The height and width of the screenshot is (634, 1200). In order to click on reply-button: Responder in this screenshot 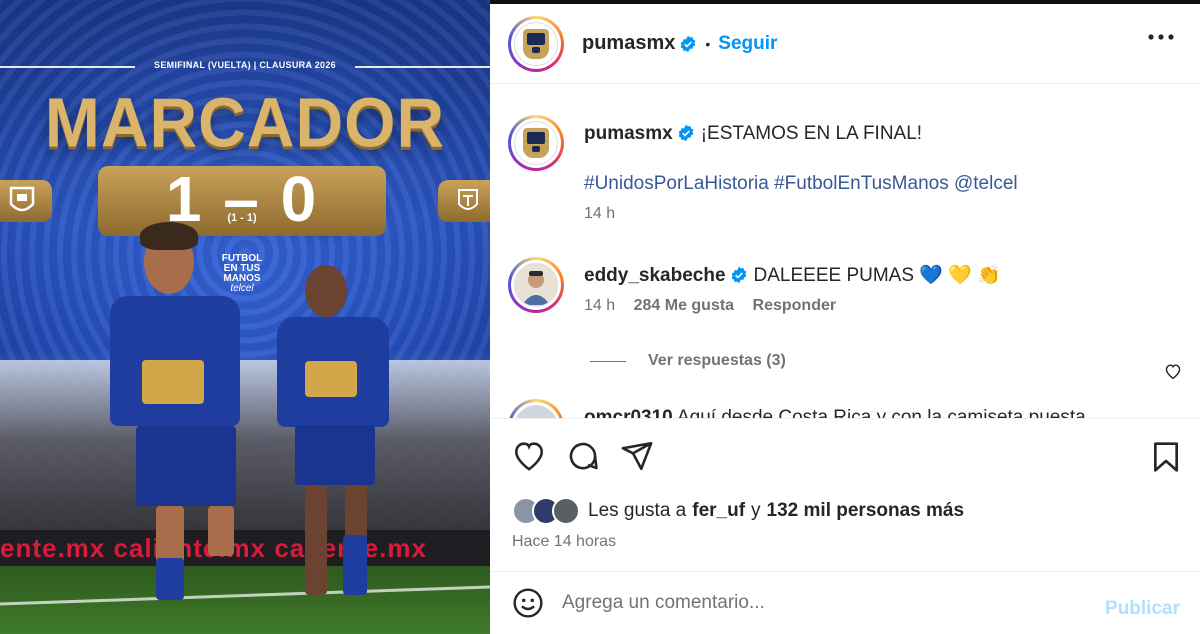, I will do `click(795, 305)`.